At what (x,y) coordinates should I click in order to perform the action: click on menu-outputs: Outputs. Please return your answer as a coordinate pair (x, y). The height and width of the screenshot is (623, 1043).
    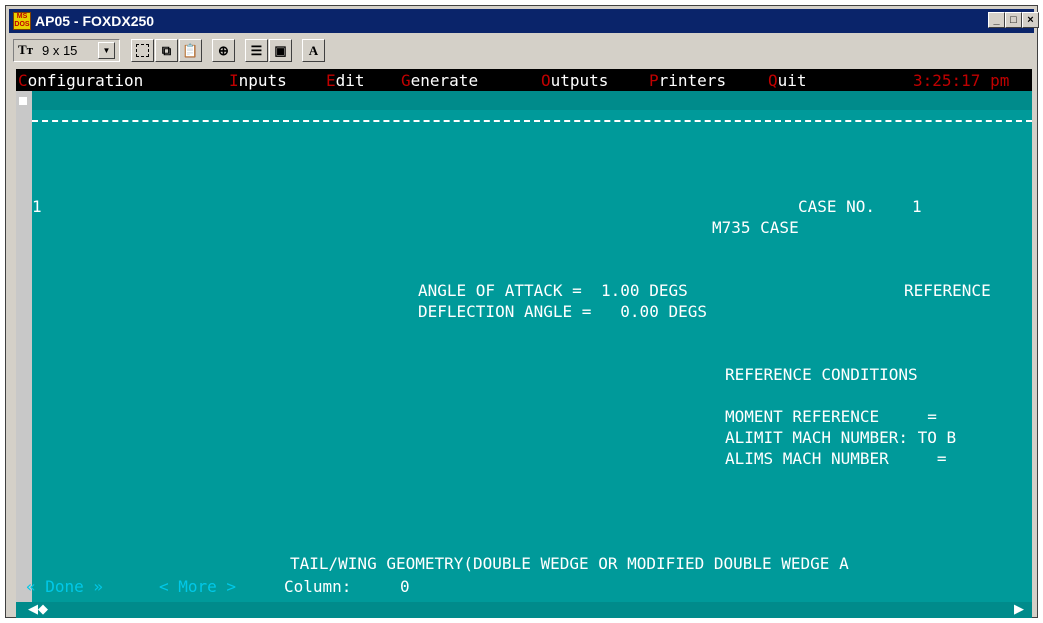
    Looking at the image, I should click on (574, 80).